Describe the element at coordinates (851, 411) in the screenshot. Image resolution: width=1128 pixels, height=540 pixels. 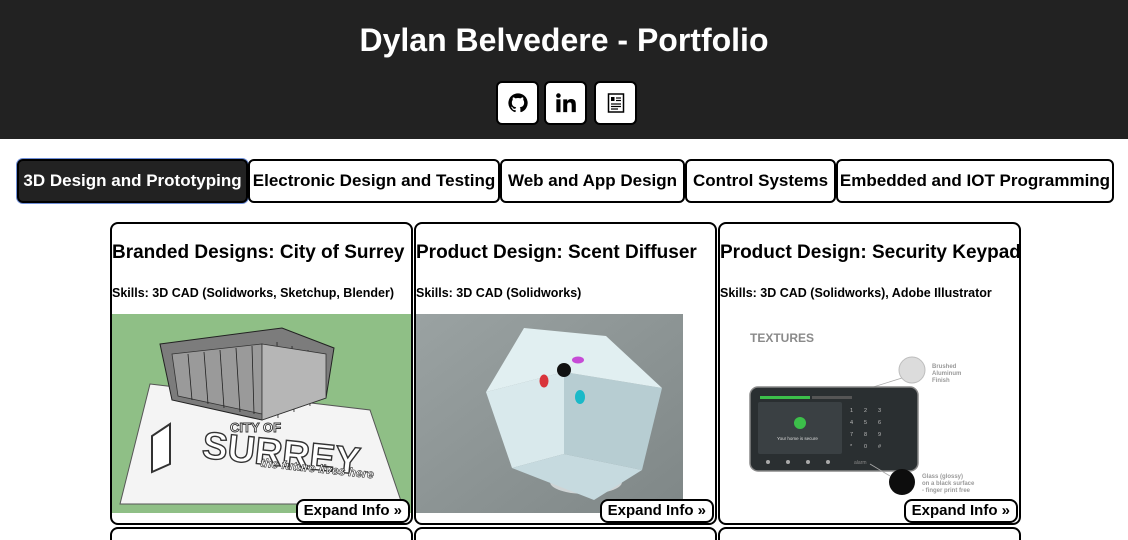
I see `key-1: 1` at that location.